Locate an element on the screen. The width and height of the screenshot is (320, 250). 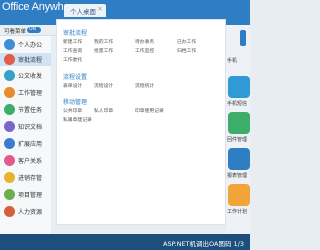
menu-link: 表单设计 is located at coordinates (72, 85).